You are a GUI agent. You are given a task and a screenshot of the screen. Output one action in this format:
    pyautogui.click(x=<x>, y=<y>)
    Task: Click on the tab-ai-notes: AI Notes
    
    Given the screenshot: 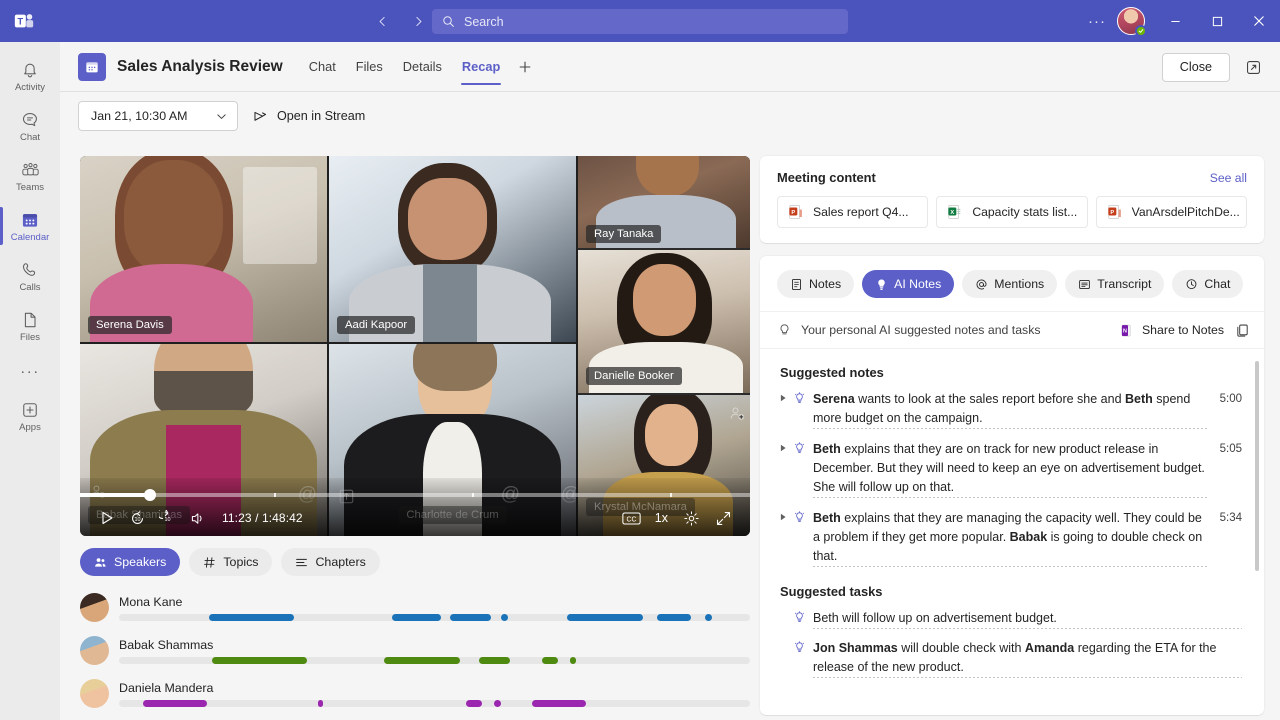 What is the action you would take?
    pyautogui.click(x=908, y=284)
    